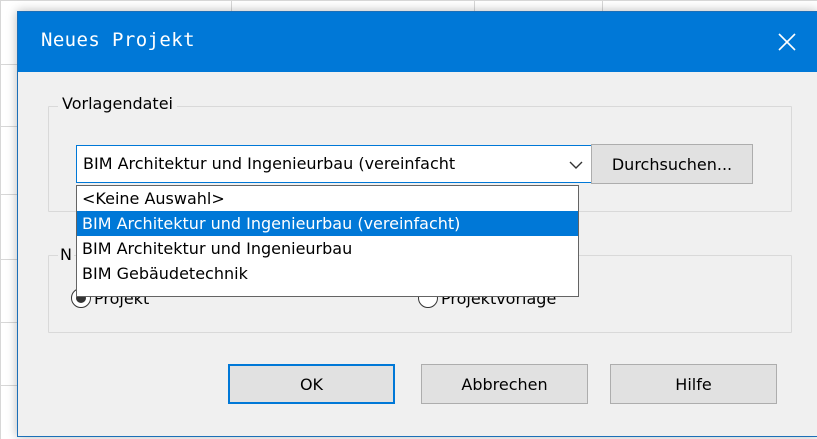 This screenshot has height=439, width=817. Describe the element at coordinates (118, 40) in the screenshot. I see `dialog-title: Neues Projekt` at that location.